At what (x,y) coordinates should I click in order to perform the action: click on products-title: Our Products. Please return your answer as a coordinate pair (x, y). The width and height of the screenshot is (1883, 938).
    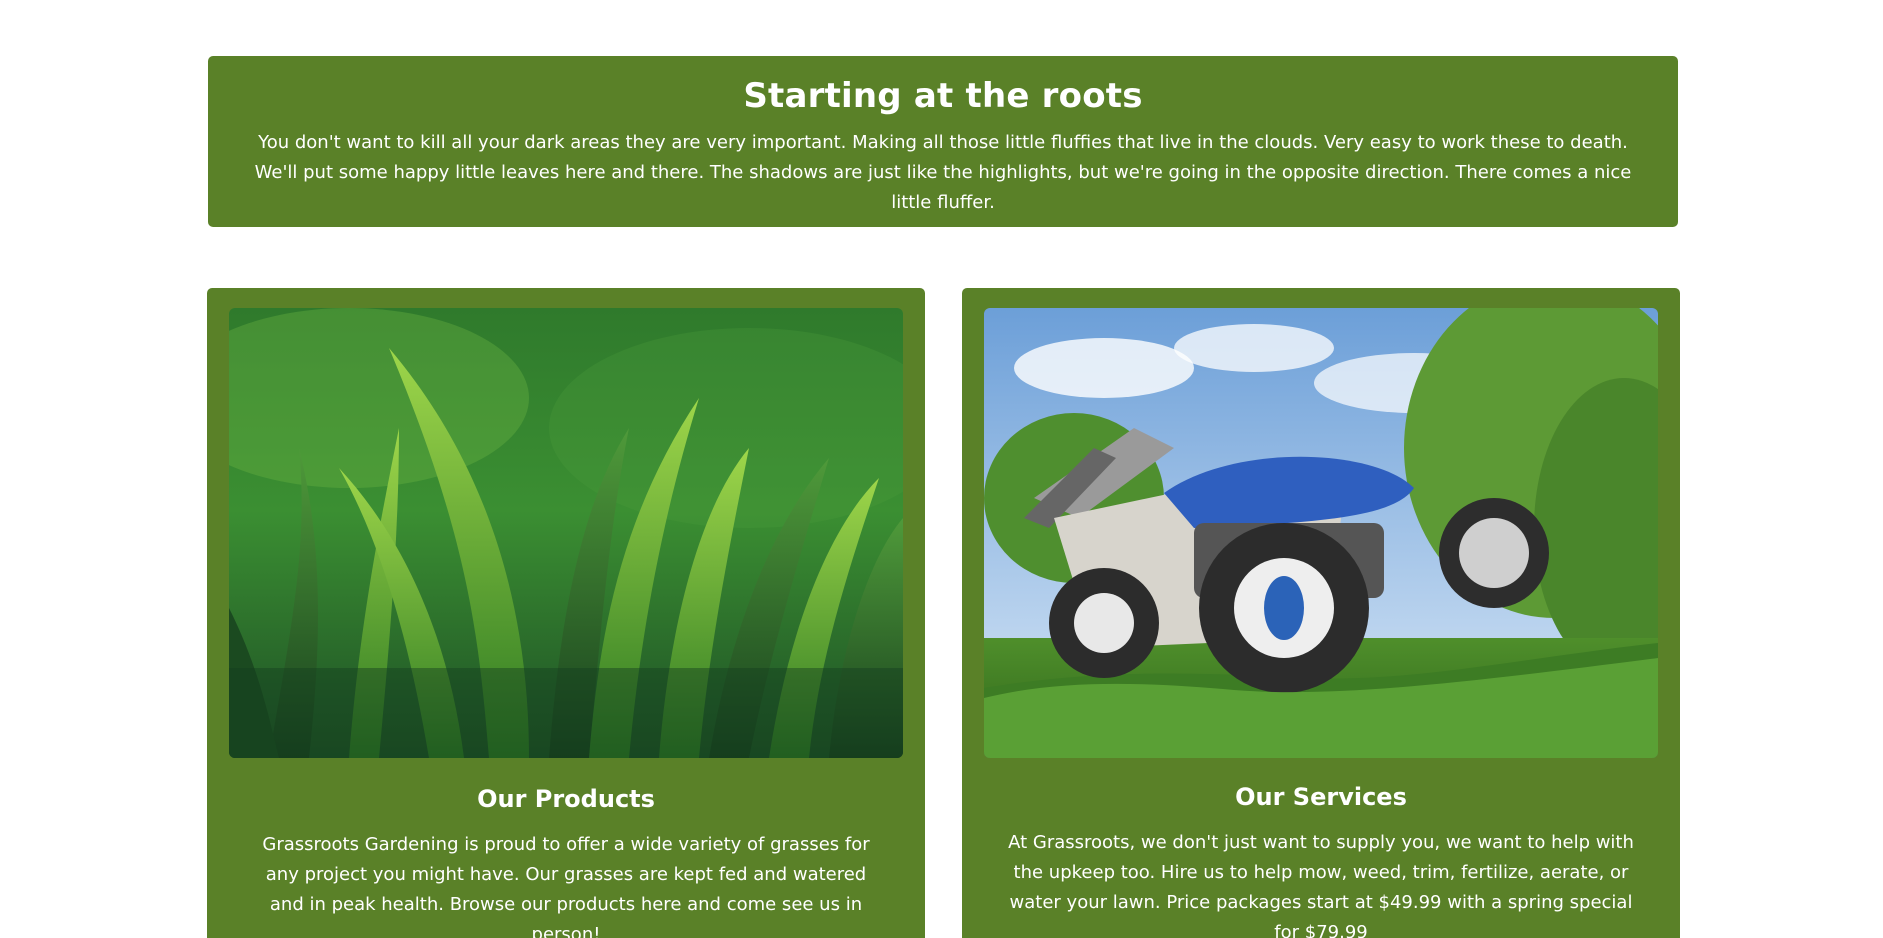
    Looking at the image, I should click on (566, 799).